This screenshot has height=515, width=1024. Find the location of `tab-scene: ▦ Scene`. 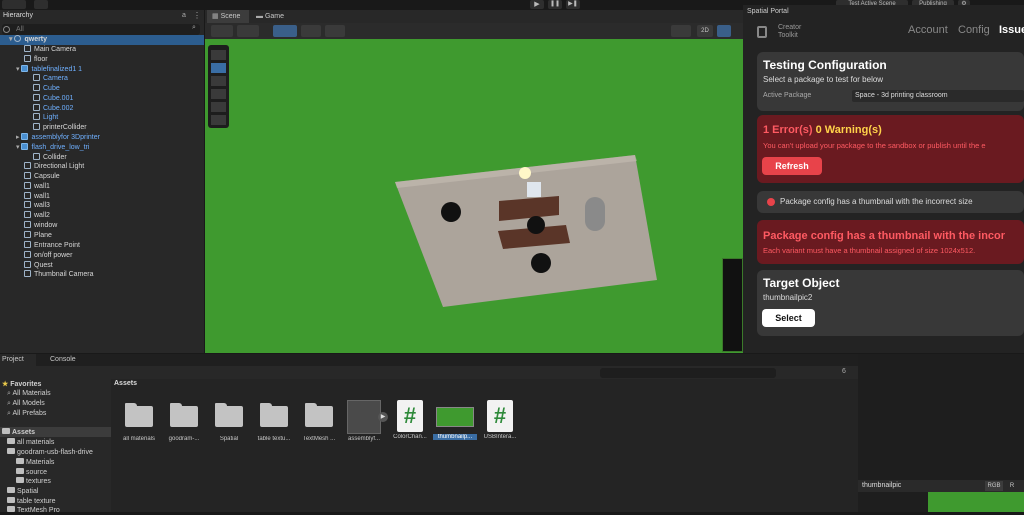

tab-scene: ▦ Scene is located at coordinates (228, 16).